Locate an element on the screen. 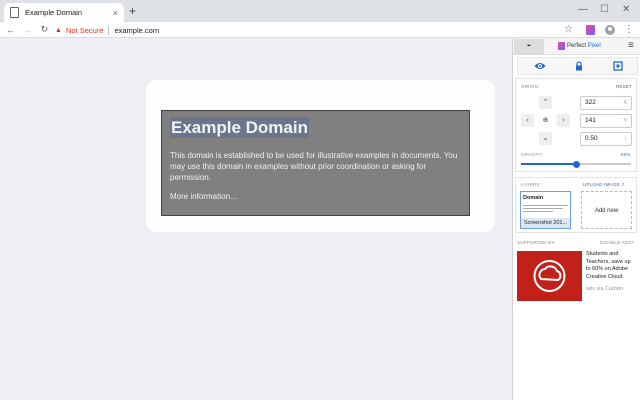  profile-avatar-icon is located at coordinates (610, 30).